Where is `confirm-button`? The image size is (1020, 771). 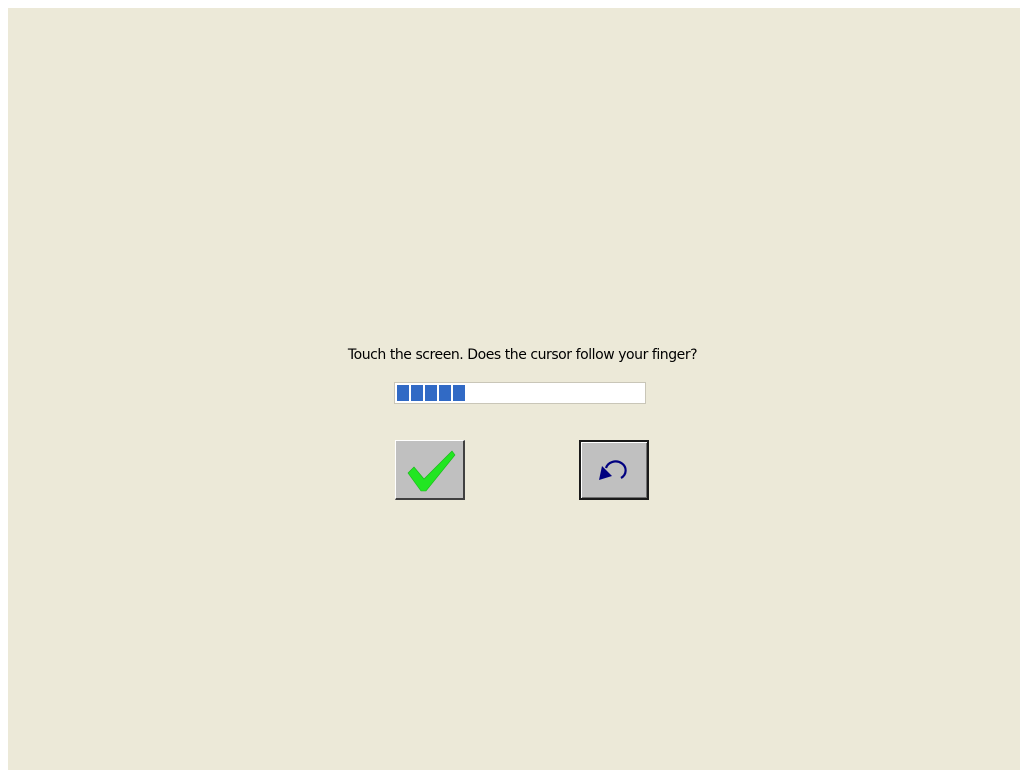 confirm-button is located at coordinates (430, 470).